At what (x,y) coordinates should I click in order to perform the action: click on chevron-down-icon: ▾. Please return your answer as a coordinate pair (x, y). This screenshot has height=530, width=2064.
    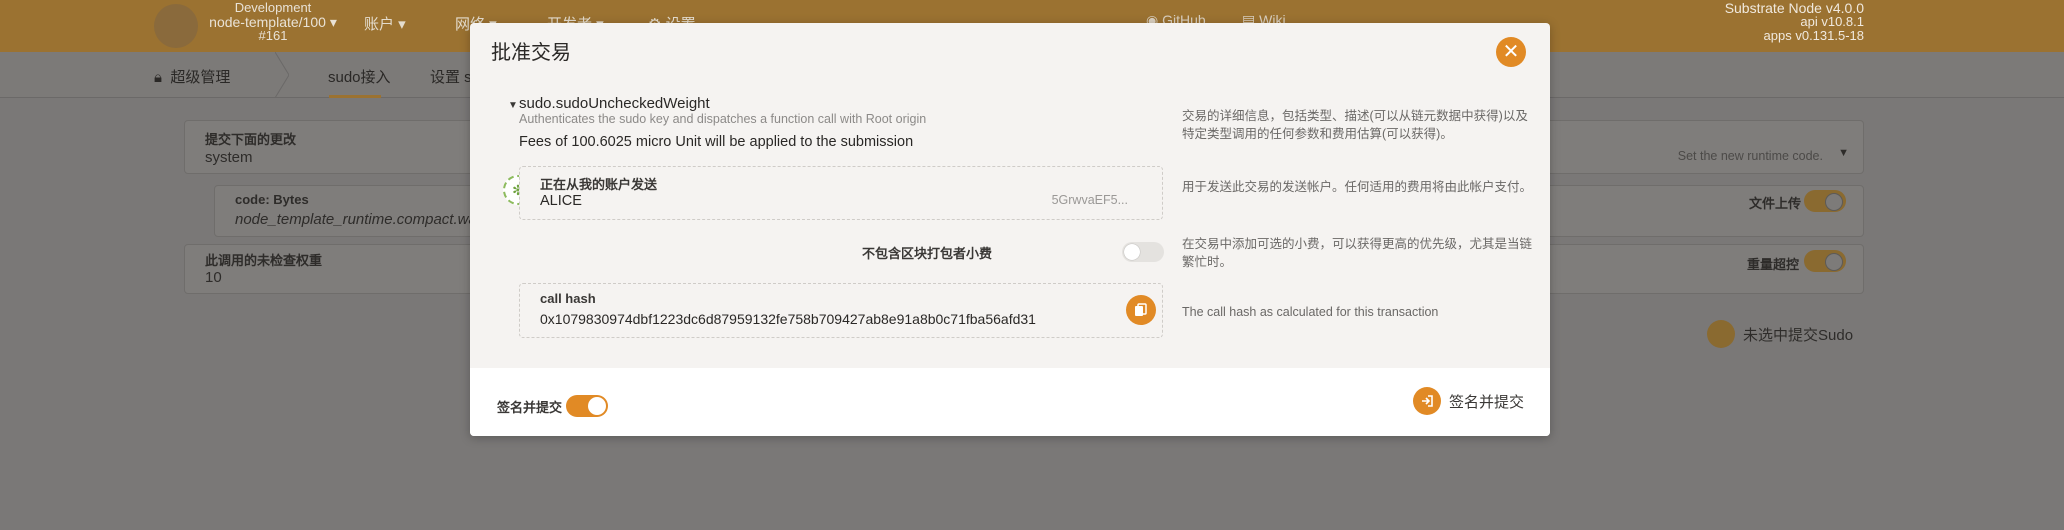
    Looking at the image, I should click on (333, 22).